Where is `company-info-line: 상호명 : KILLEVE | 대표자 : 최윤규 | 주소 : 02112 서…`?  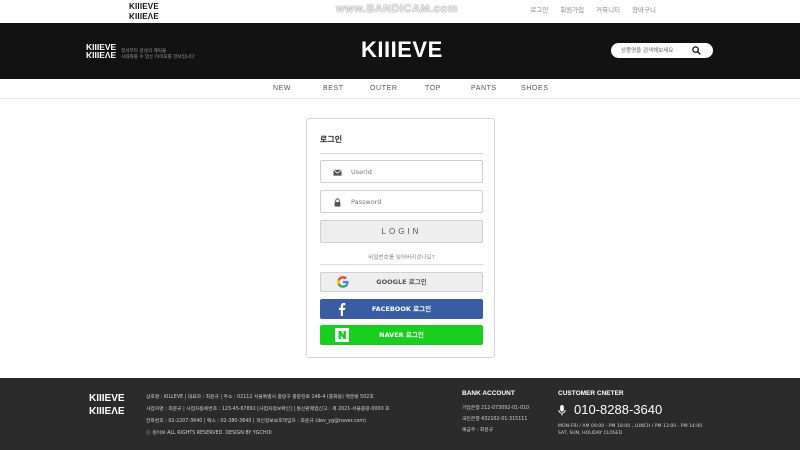
company-info-line: 상호명 : KILLEVE | 대표자 : 최윤규 | 주소 : 02112 서… is located at coordinates (260, 397).